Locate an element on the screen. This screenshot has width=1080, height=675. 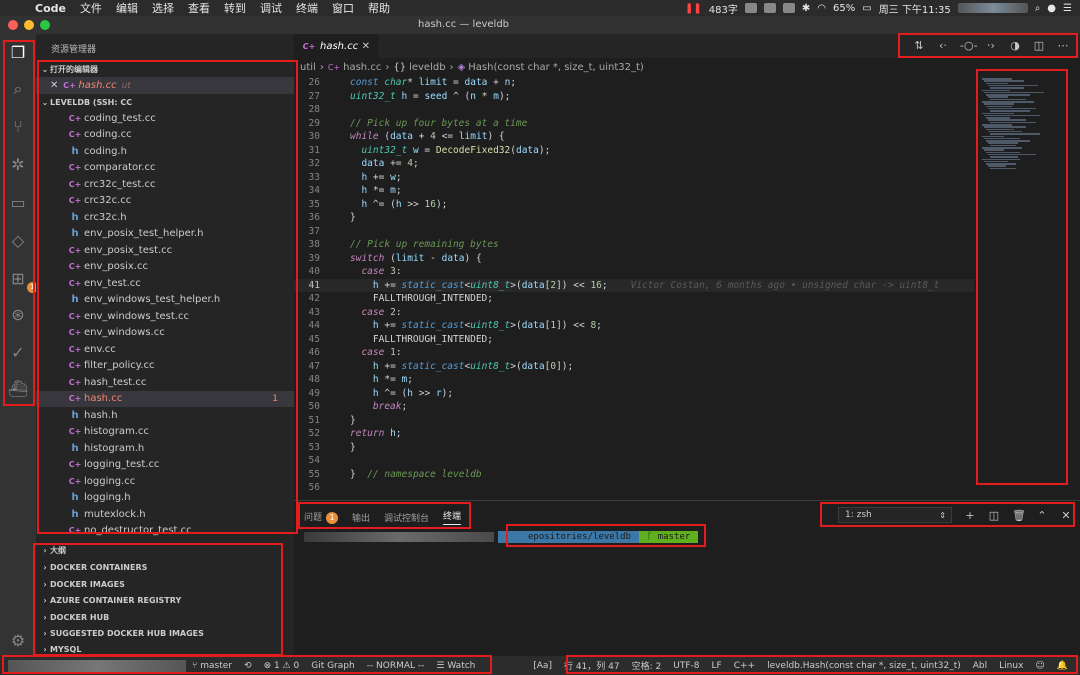
indentation: 空格: 2 is located at coordinates (647, 665).